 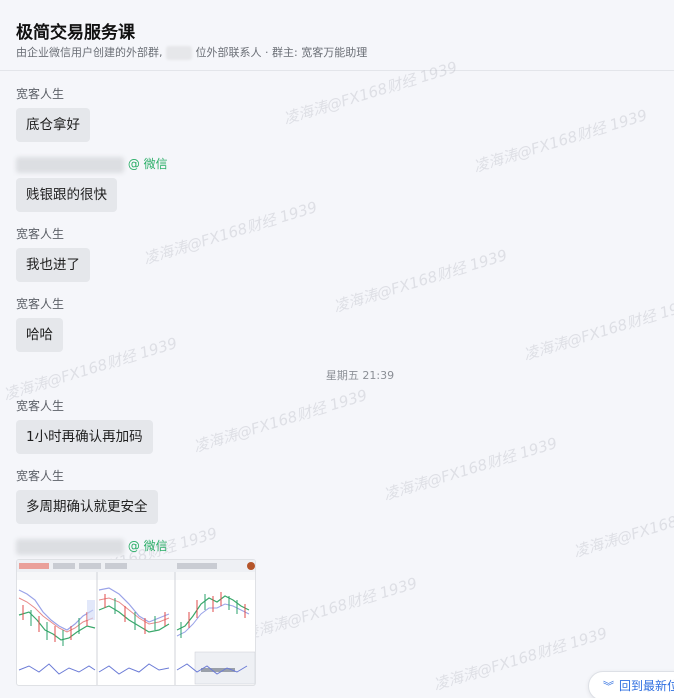 What do you see at coordinates (39, 335) in the screenshot?
I see `message-bubble: 哈哈` at bounding box center [39, 335].